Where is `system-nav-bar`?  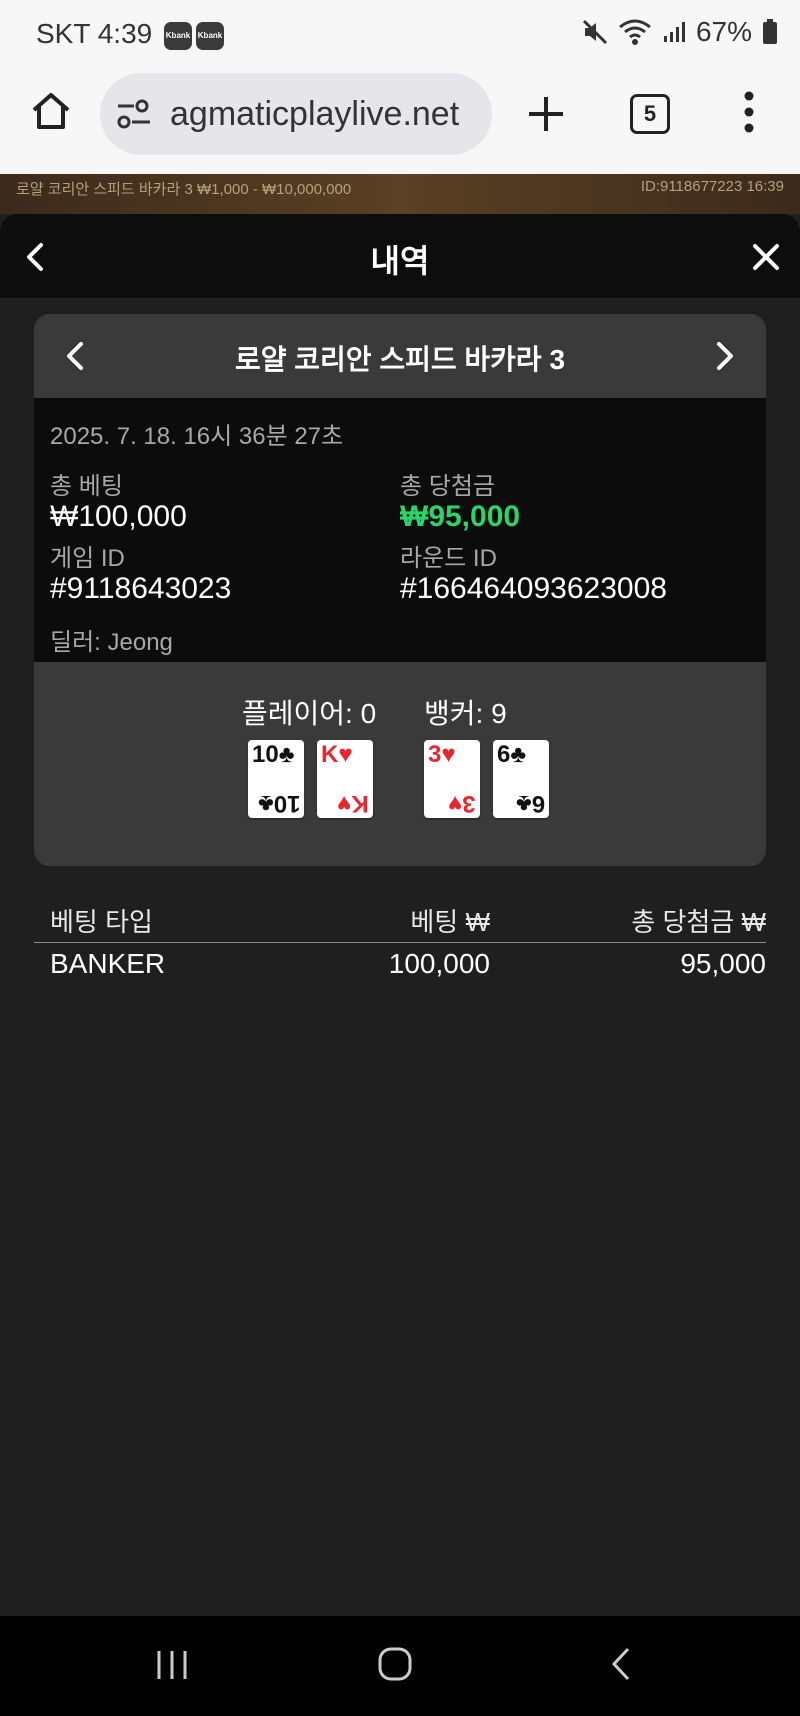
system-nav-bar is located at coordinates (400, 1666).